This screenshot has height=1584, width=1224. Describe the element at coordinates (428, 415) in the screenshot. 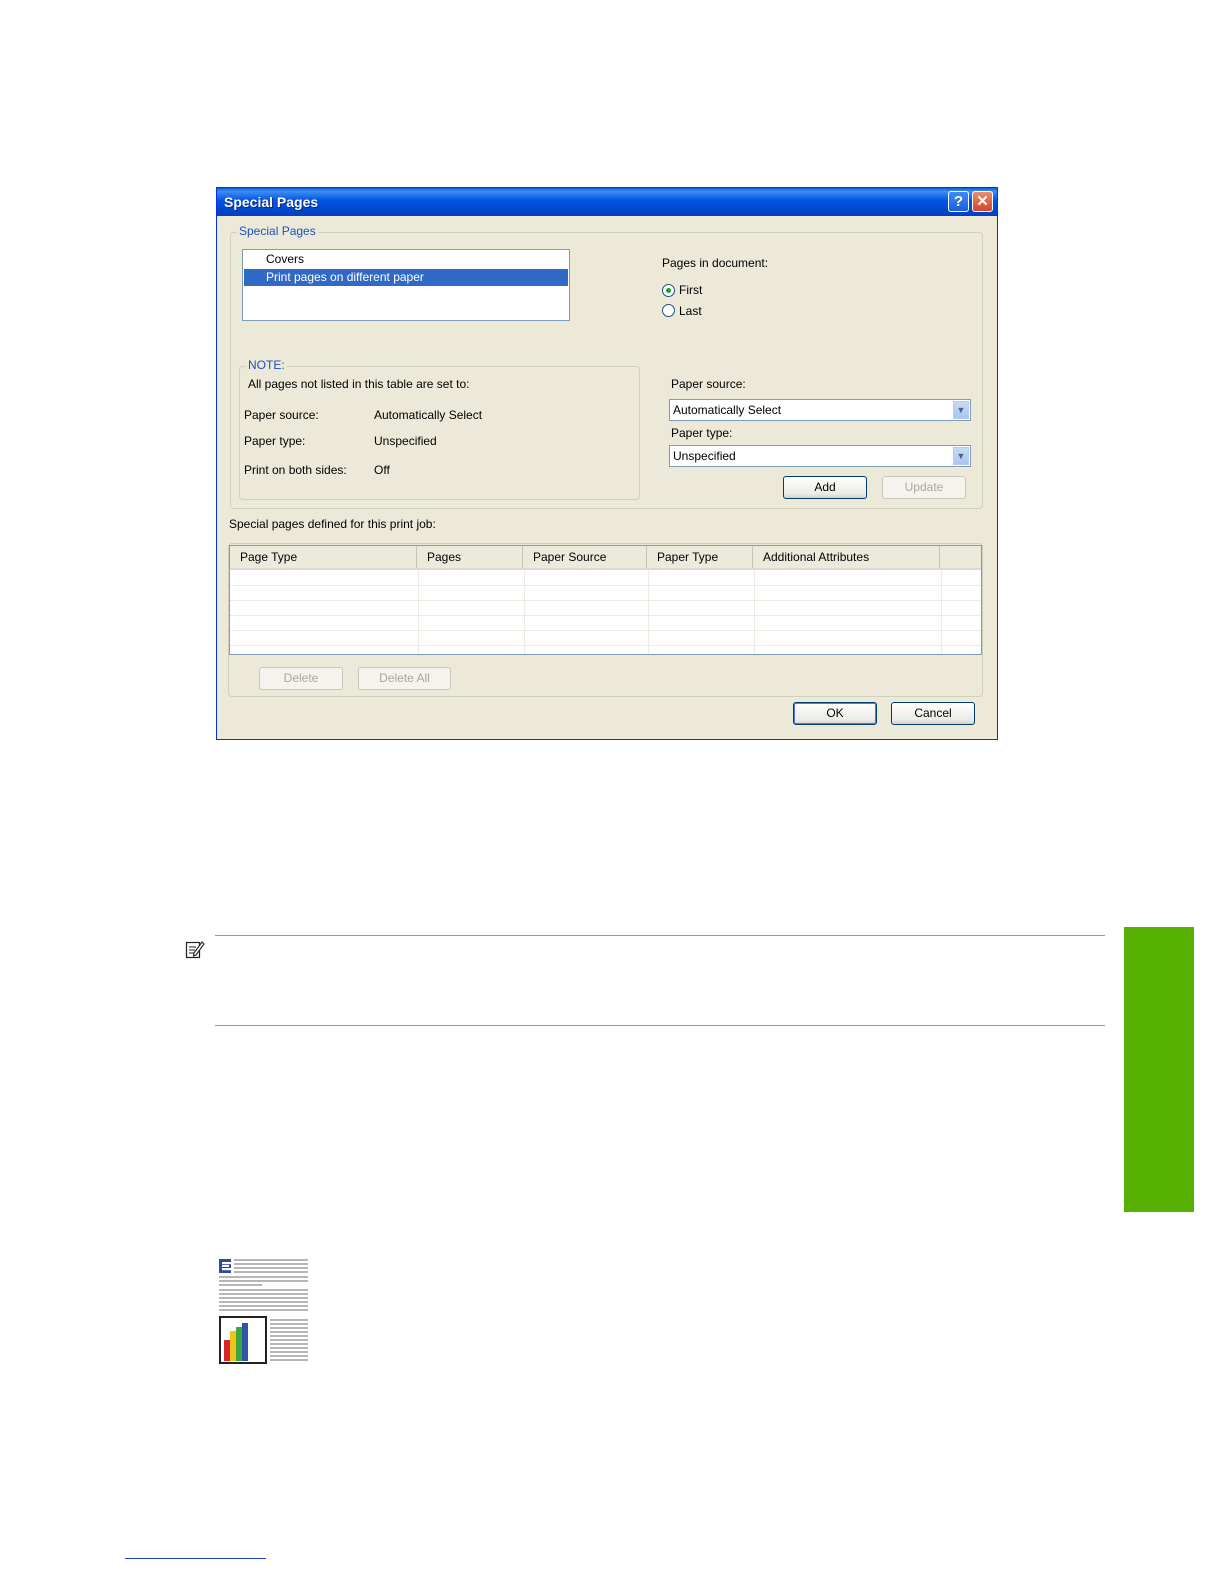

I see `note-paper-source-value: Automatically Select` at that location.